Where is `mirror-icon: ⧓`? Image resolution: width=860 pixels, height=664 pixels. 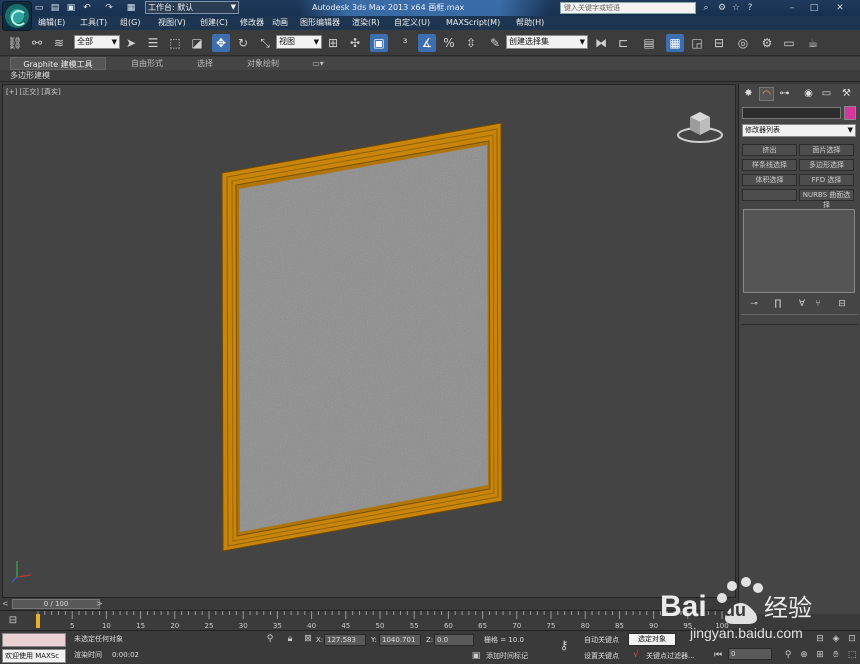 mirror-icon: ⧓ is located at coordinates (601, 43).